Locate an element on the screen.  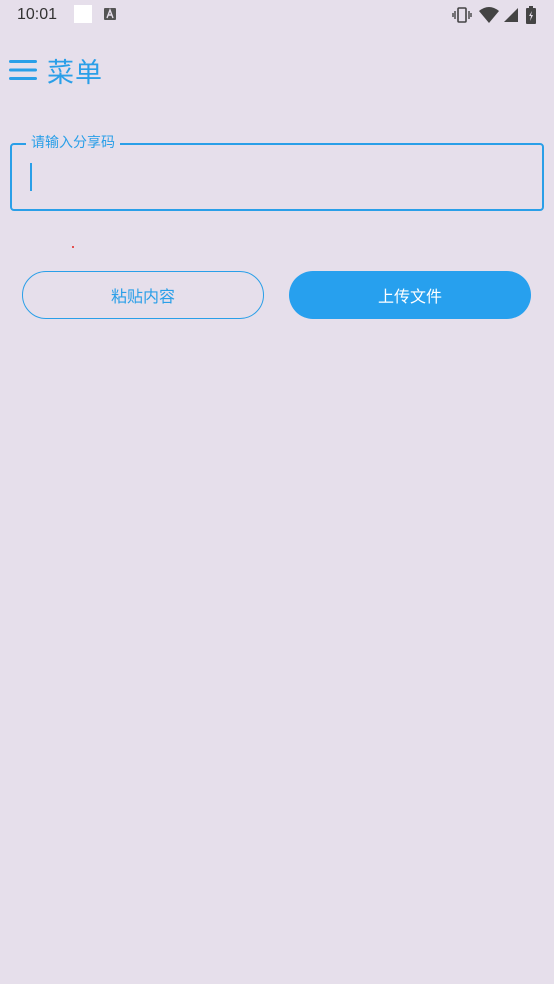
status-bar: 10:01 is located at coordinates (277, 15).